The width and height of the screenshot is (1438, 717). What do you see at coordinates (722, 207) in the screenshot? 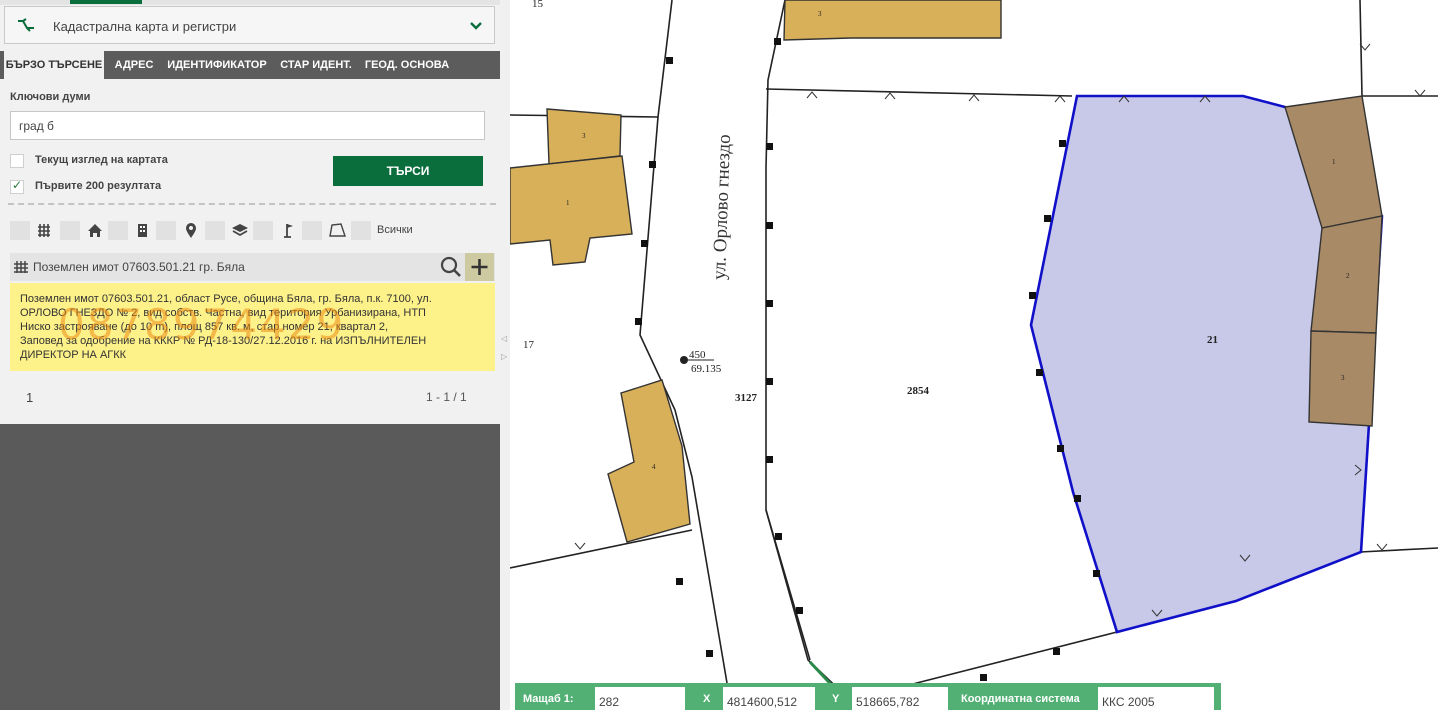
I see `street-name: ул. Орлово гнездо` at bounding box center [722, 207].